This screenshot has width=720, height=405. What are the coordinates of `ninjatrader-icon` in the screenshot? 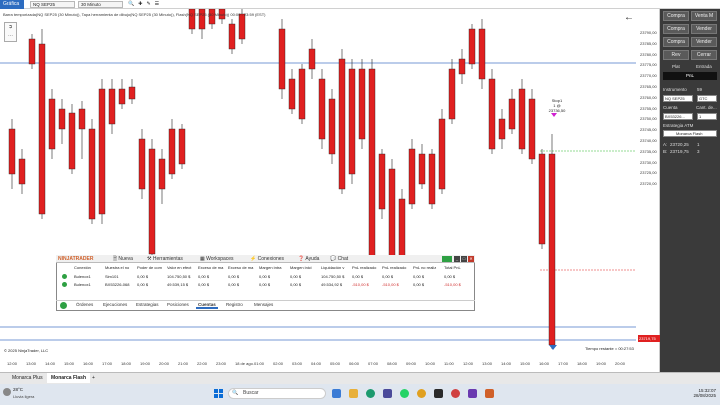 It's located at (489, 393).